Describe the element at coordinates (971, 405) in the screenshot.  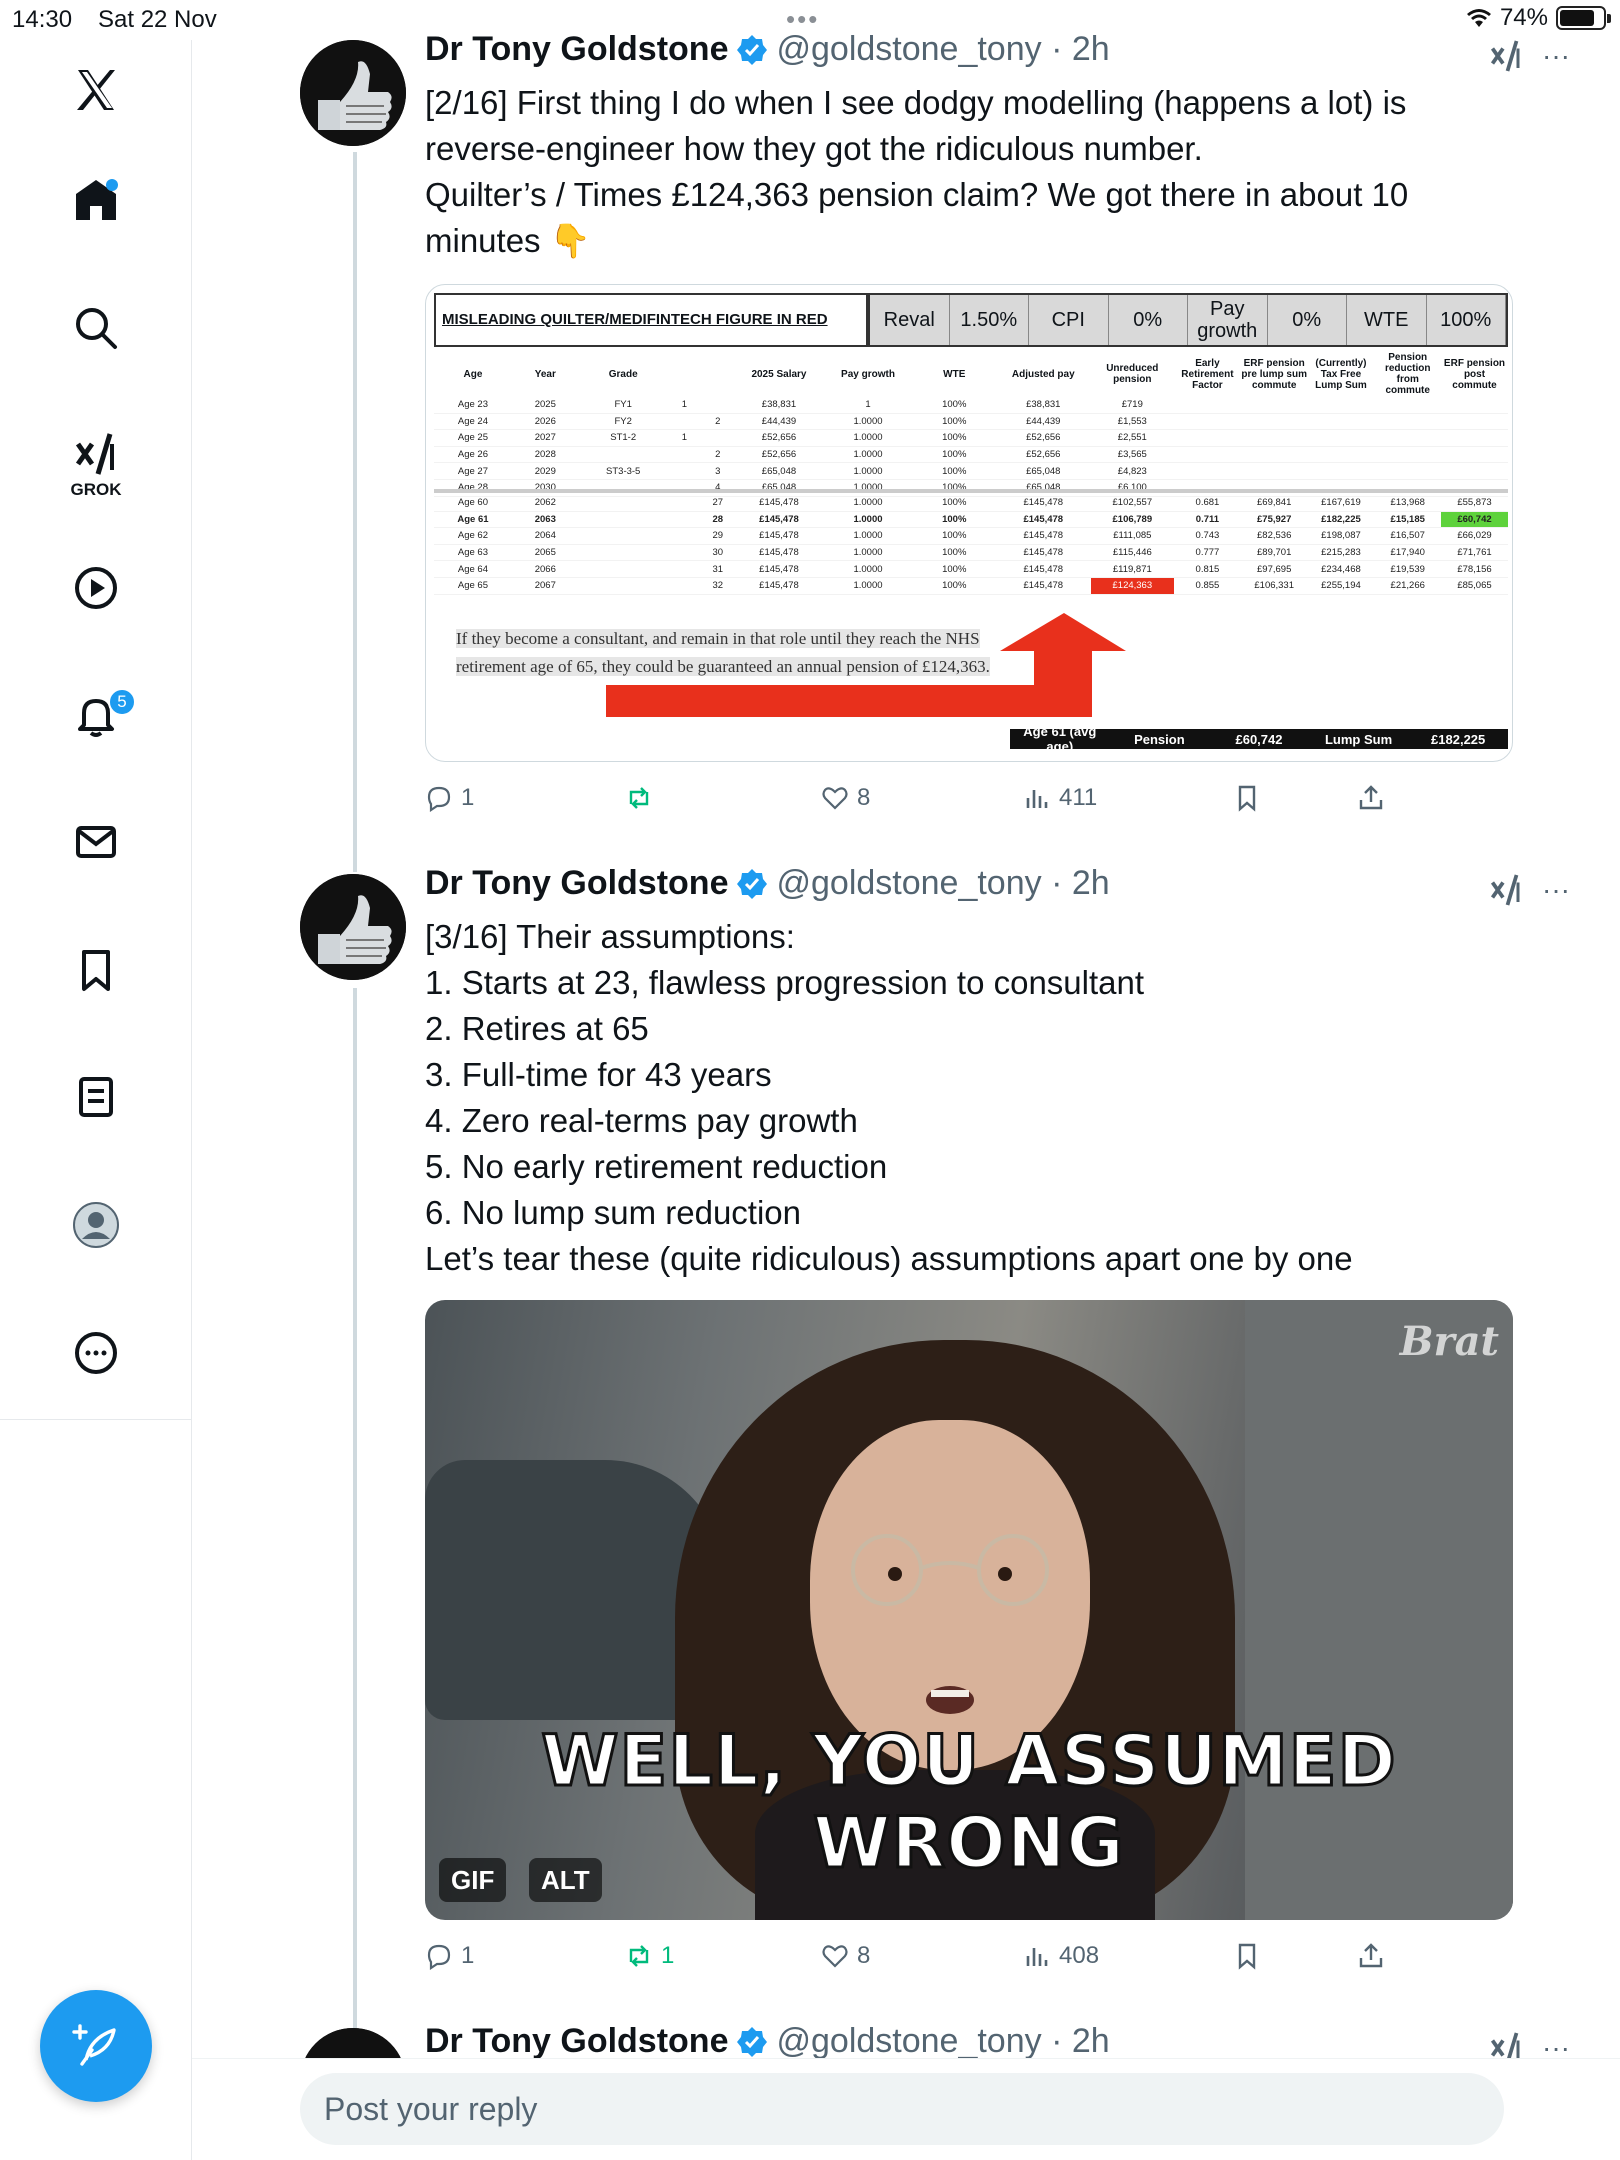
I see `table-row: Age 23 2025 FY1 1 £38,831 1 100% £38,831 £719` at that location.